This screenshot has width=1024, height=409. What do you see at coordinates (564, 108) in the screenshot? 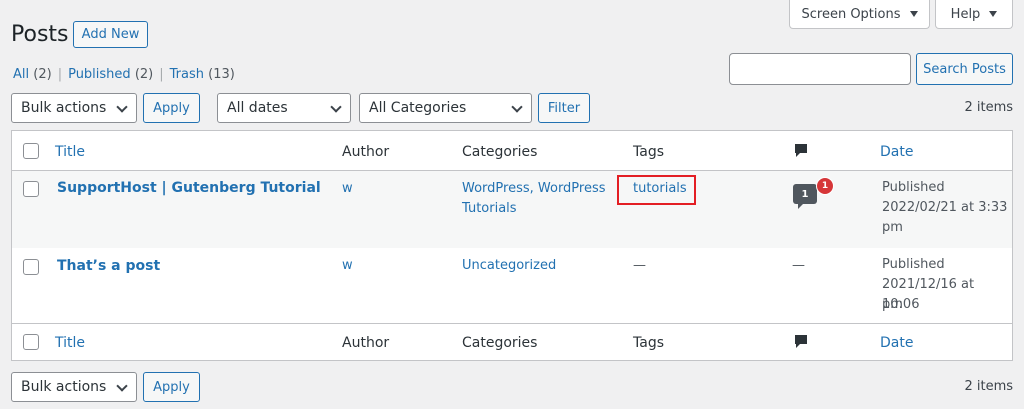
I see `filter-button: Filter` at bounding box center [564, 108].